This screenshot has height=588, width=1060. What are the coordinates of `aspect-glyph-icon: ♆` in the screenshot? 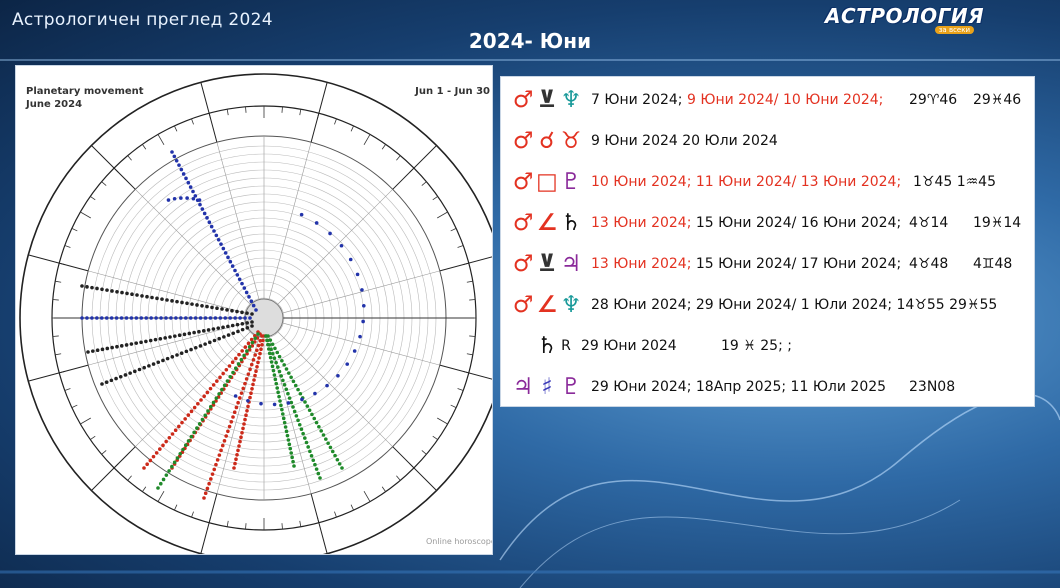 It's located at (571, 304).